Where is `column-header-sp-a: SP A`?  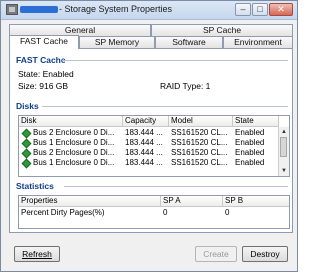
column-header-sp-a: SP A is located at coordinates (192, 201).